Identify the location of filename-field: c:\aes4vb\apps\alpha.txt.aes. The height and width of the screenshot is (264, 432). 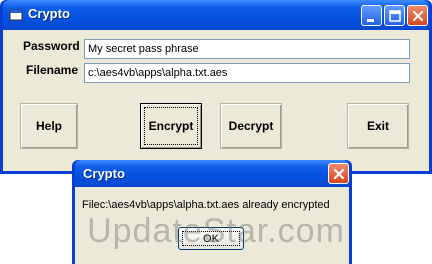
(247, 73).